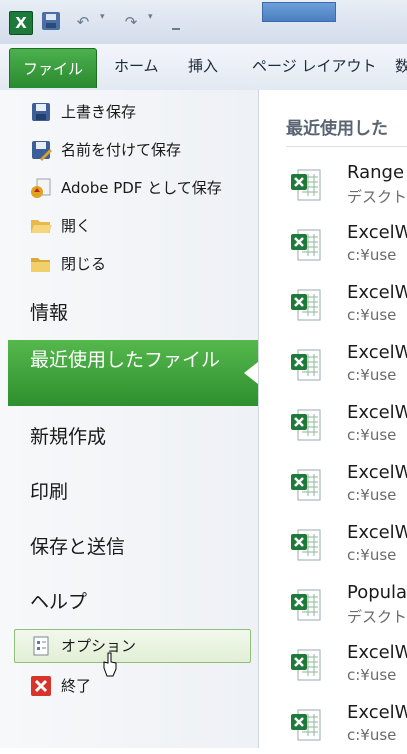 Image resolution: width=407 pixels, height=754 pixels. Describe the element at coordinates (99, 646) in the screenshot. I see `options-label: オプション` at that location.